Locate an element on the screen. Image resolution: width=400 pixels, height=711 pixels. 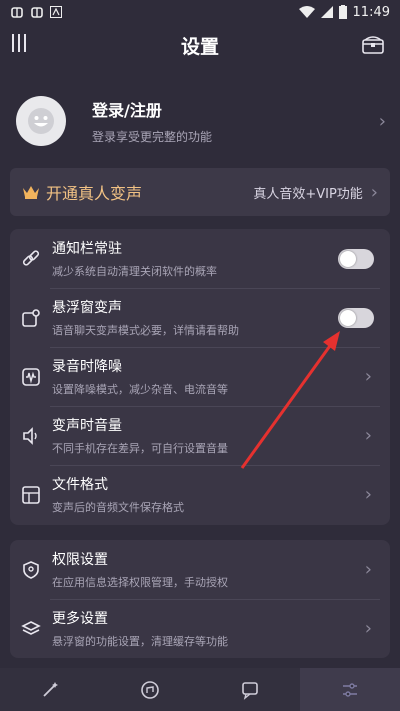
floating-window-toggle is located at coordinates (356, 317).